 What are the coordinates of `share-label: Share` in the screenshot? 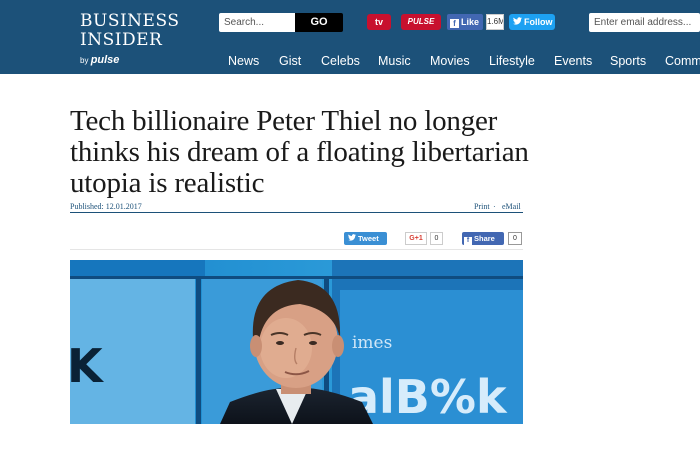 It's located at (484, 238).